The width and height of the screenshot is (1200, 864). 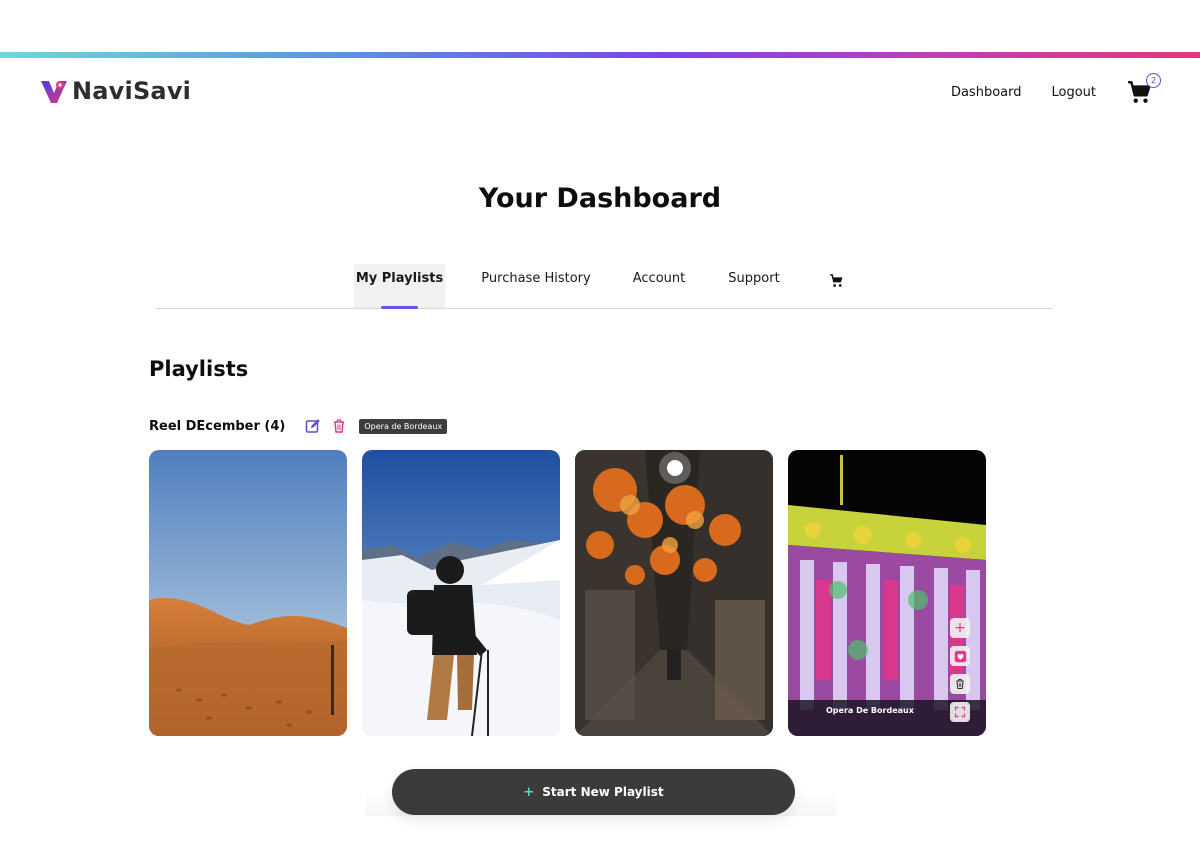 I want to click on tab-account: Account, so click(x=659, y=286).